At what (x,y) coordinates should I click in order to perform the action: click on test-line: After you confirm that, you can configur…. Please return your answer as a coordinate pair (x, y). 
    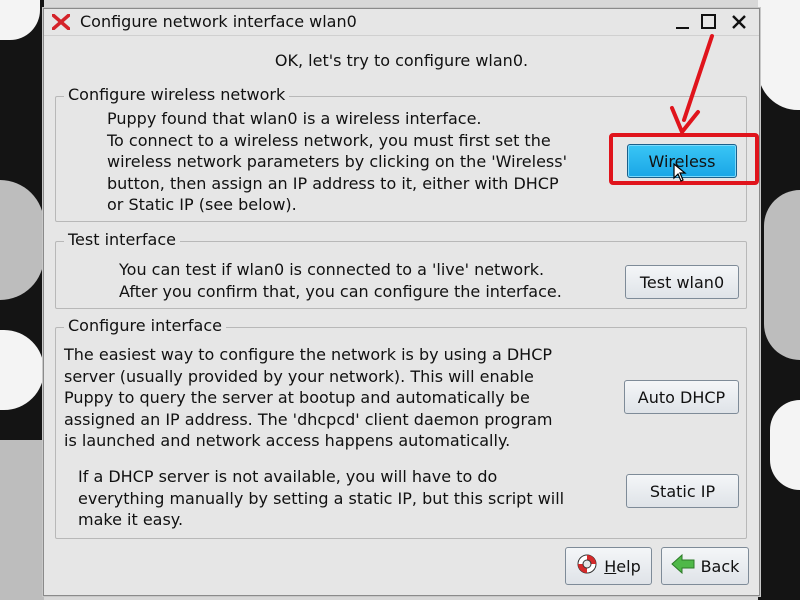
    Looking at the image, I should click on (340, 291).